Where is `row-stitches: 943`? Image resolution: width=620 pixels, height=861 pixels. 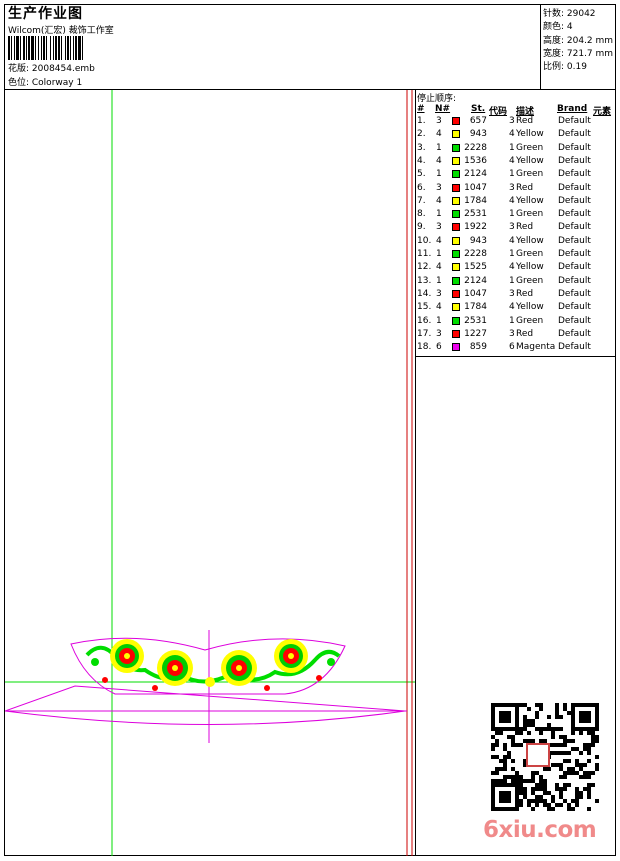
row-stitches: 943 is located at coordinates (478, 240).